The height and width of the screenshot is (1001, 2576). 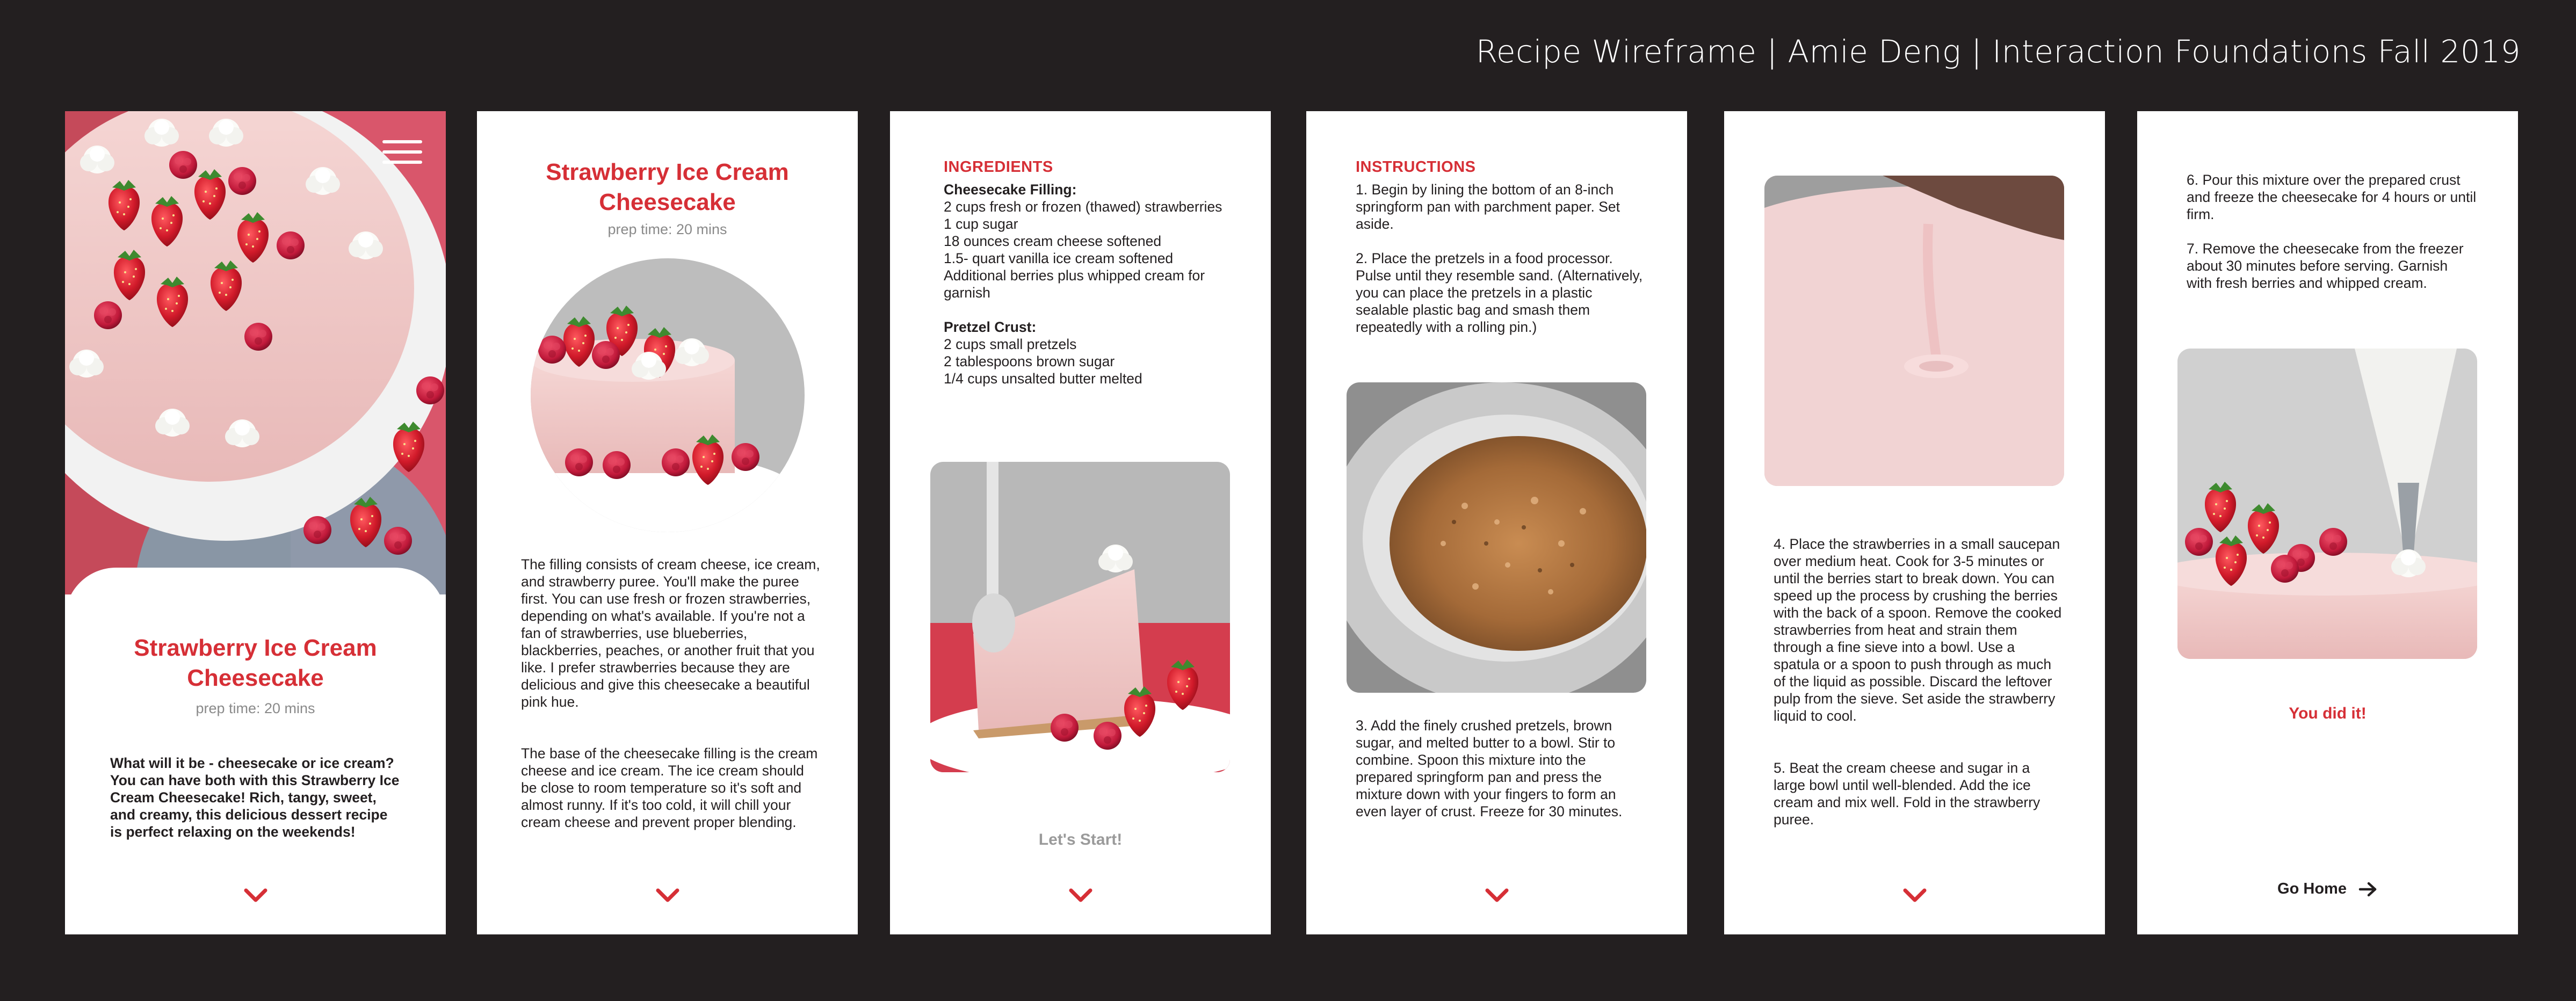 I want to click on crust-subheading: Pretzel Crust:, so click(x=990, y=327).